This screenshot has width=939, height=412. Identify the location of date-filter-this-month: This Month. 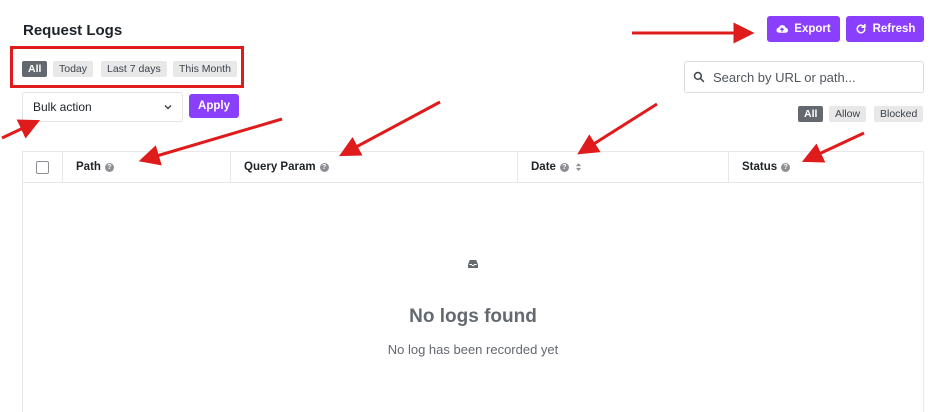
(205, 69).